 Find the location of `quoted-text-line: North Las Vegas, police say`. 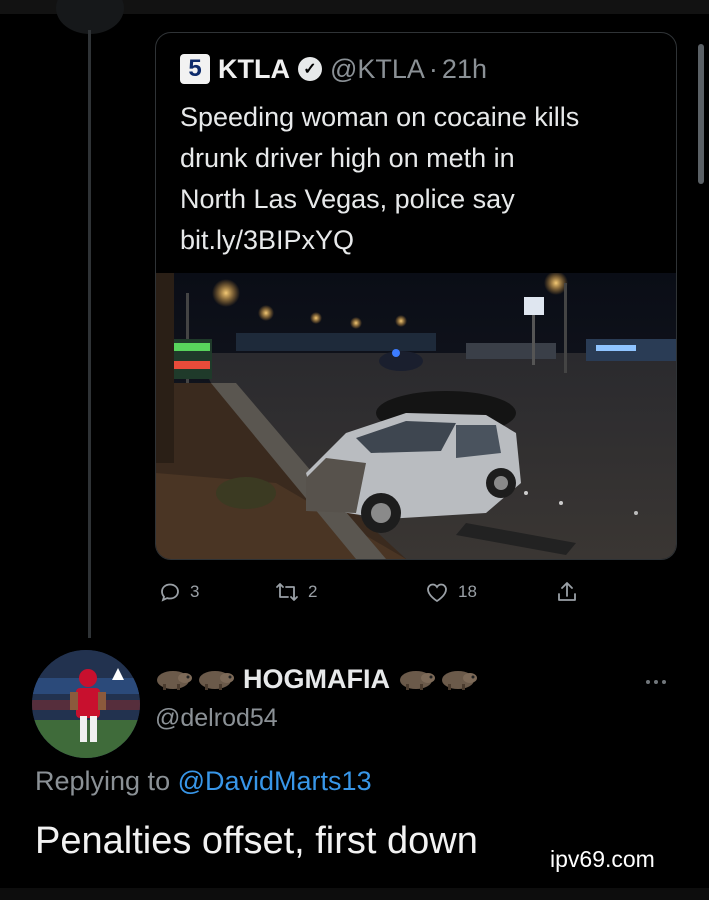

quoted-text-line: North Las Vegas, police say is located at coordinates (347, 199).